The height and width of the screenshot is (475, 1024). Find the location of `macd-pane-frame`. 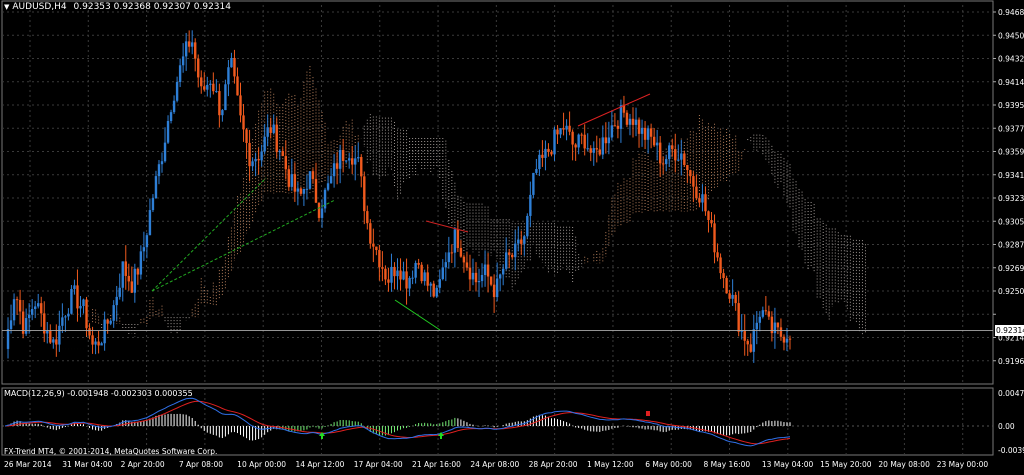

macd-pane-frame is located at coordinates (497, 421).